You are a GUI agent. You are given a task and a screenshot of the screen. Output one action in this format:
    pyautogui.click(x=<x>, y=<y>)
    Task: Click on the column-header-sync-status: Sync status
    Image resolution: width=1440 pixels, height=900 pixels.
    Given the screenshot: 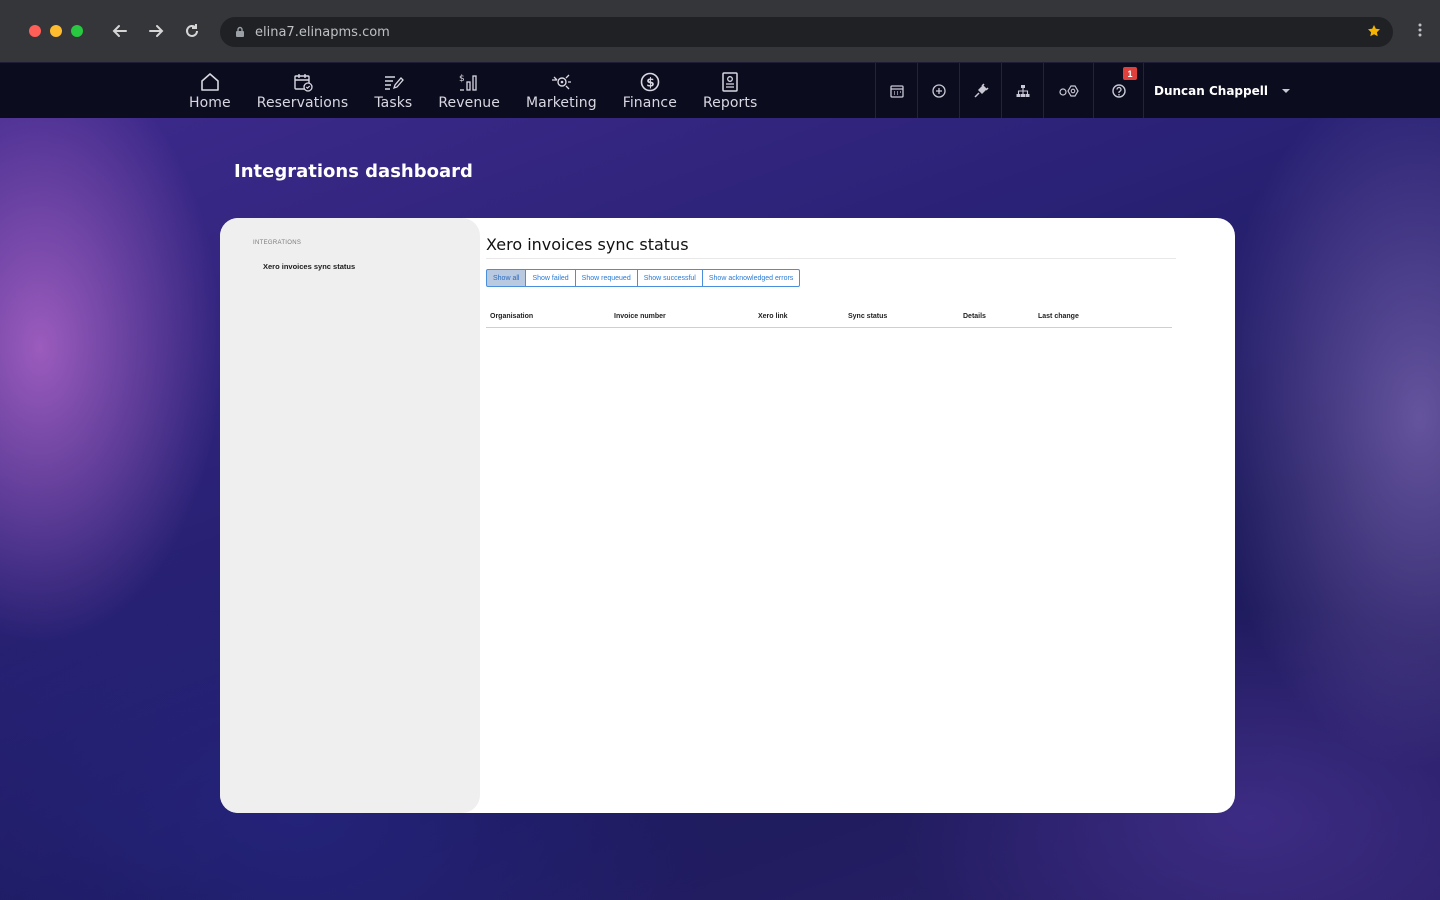 What is the action you would take?
    pyautogui.click(x=867, y=316)
    